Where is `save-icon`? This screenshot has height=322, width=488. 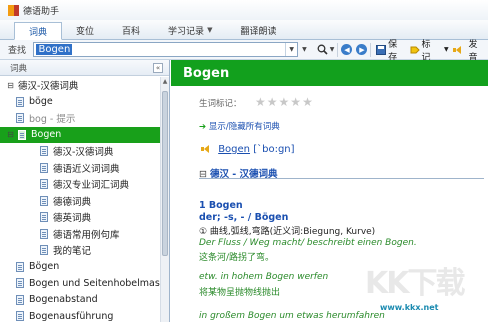 save-icon is located at coordinates (381, 49).